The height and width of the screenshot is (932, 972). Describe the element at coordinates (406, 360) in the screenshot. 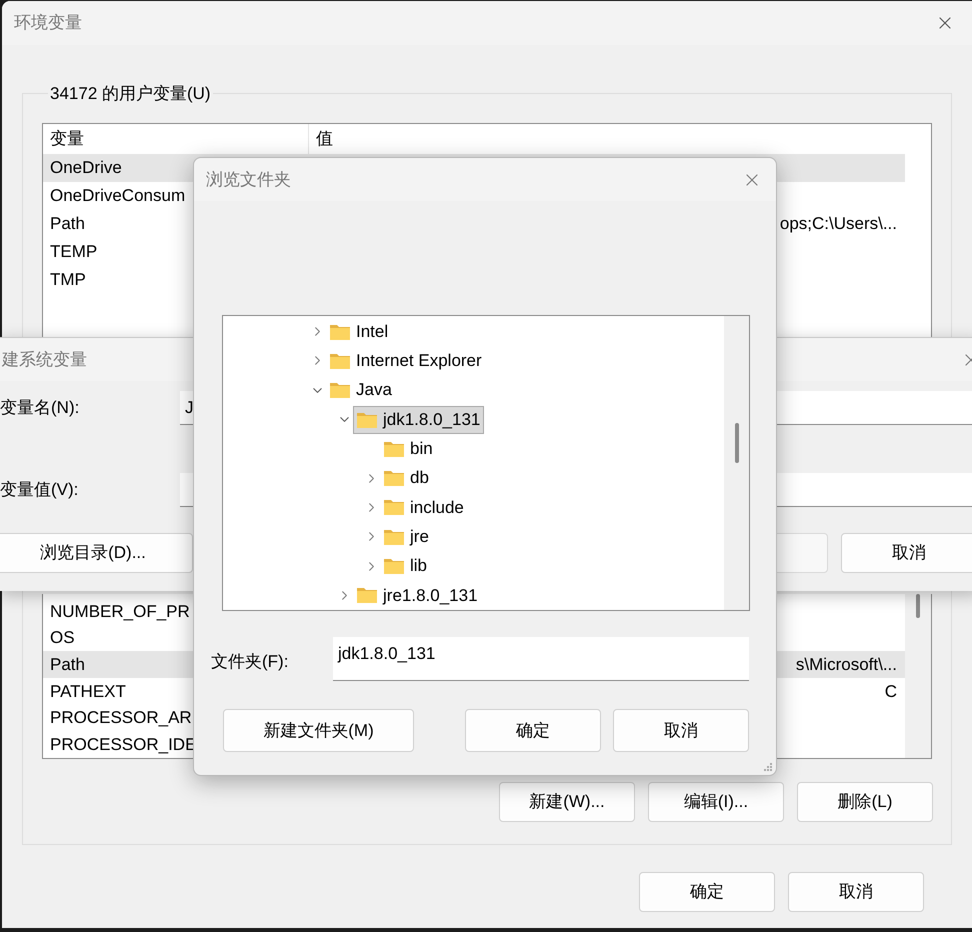

I see `tree-item: Internet Explorer` at that location.